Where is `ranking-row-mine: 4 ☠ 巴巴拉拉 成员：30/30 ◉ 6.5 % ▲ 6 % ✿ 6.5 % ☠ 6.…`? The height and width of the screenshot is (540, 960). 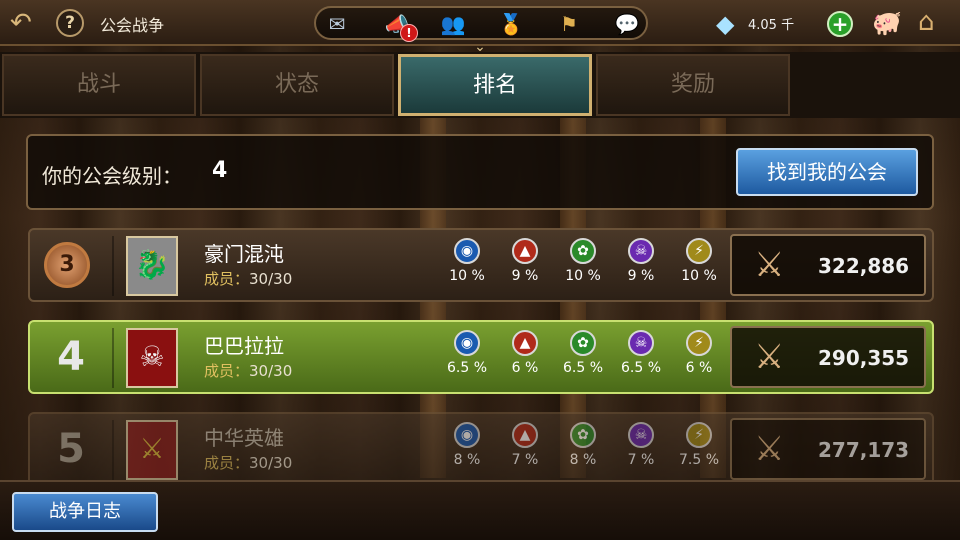
ranking-row-mine: 4 ☠ 巴巴拉拉 成员：30/30 ◉ 6.5 % ▲ 6 % ✿ 6.5 % ☠ 6.… is located at coordinates (481, 357).